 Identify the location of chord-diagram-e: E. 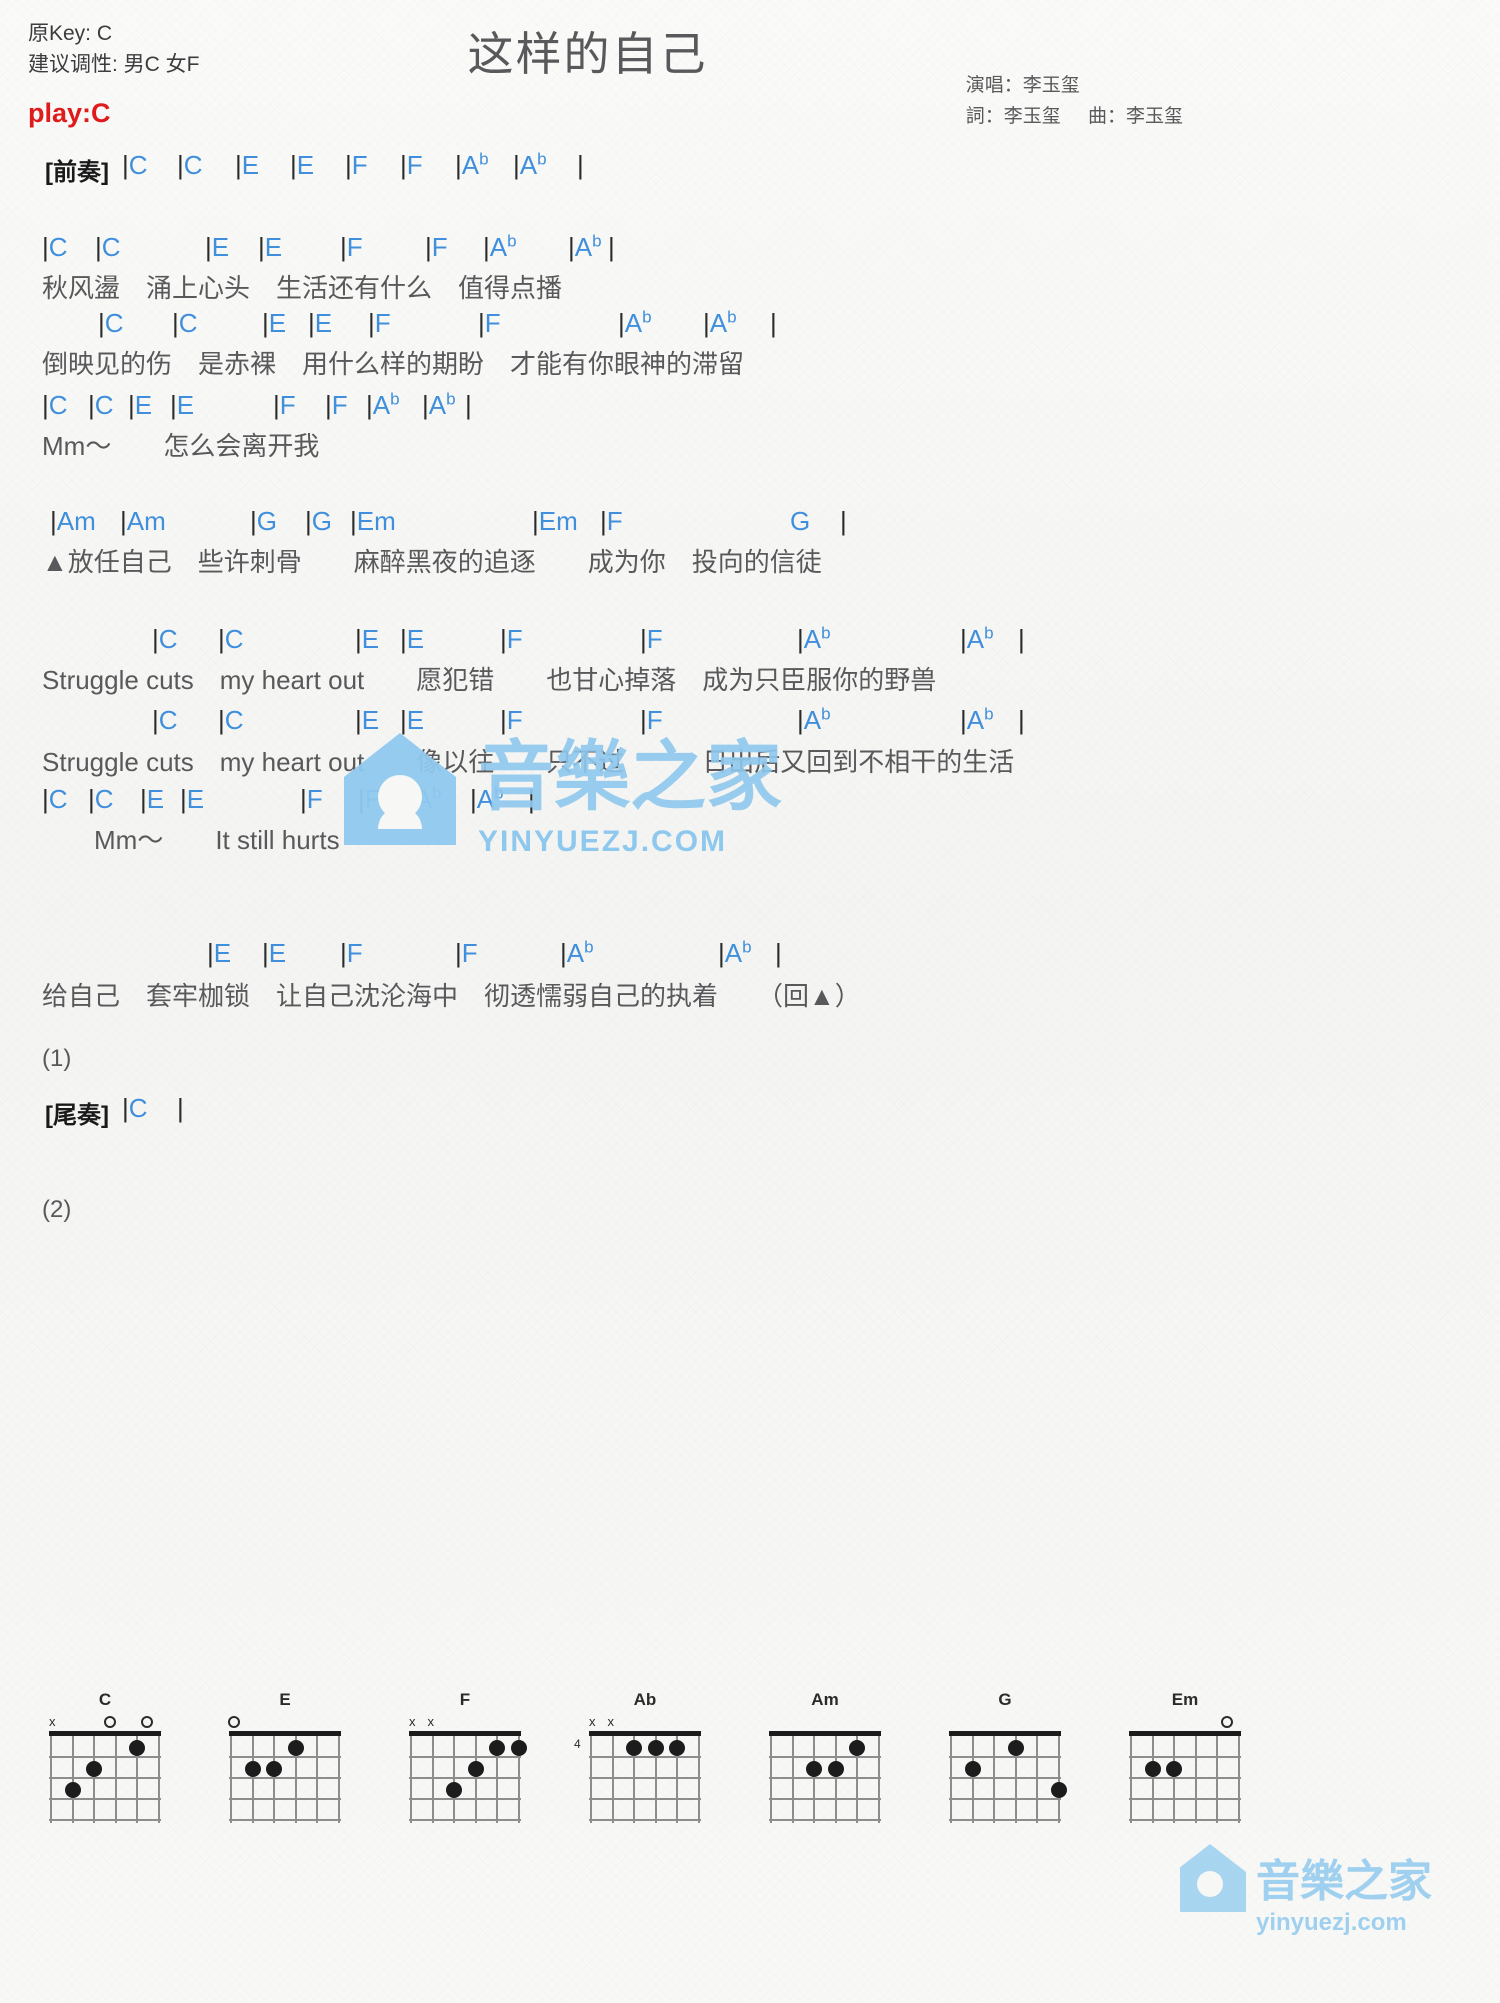
(285, 1756).